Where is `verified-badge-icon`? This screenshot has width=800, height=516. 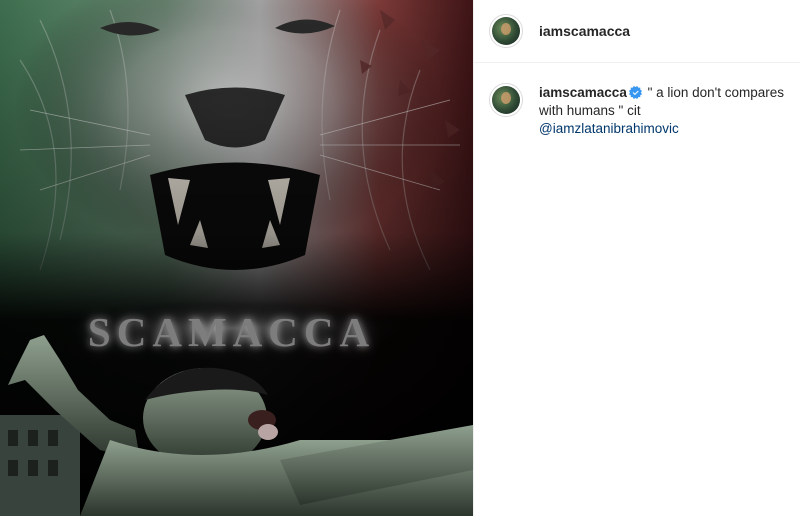 verified-badge-icon is located at coordinates (635, 92).